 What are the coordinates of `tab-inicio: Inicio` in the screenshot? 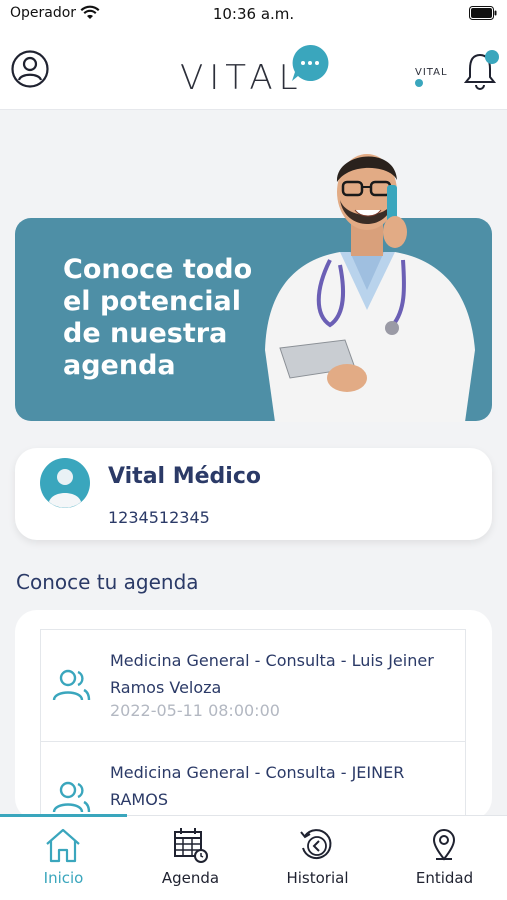 It's located at (63, 857).